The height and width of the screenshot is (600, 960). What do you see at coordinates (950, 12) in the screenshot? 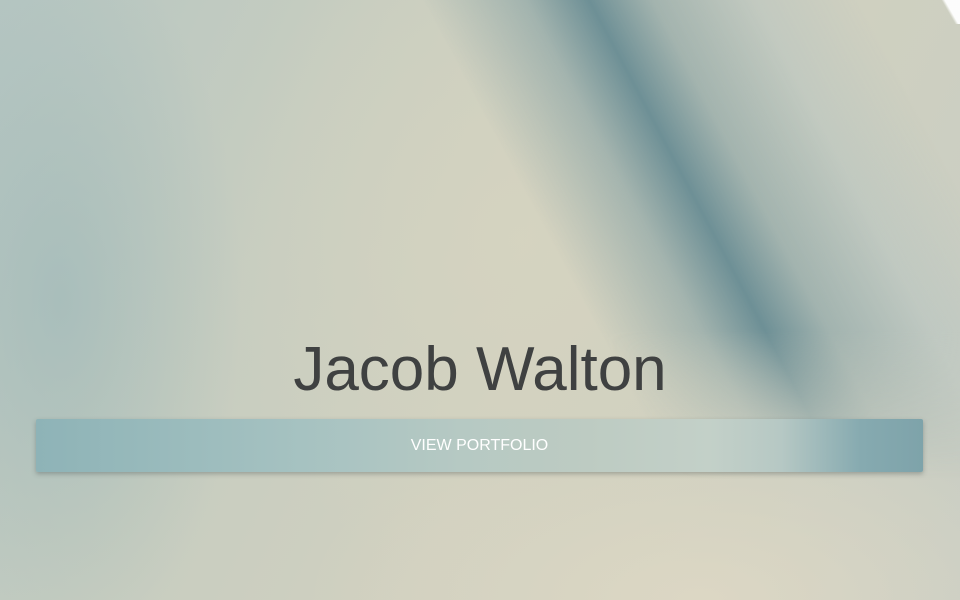
I see `background-corner-flare` at bounding box center [950, 12].